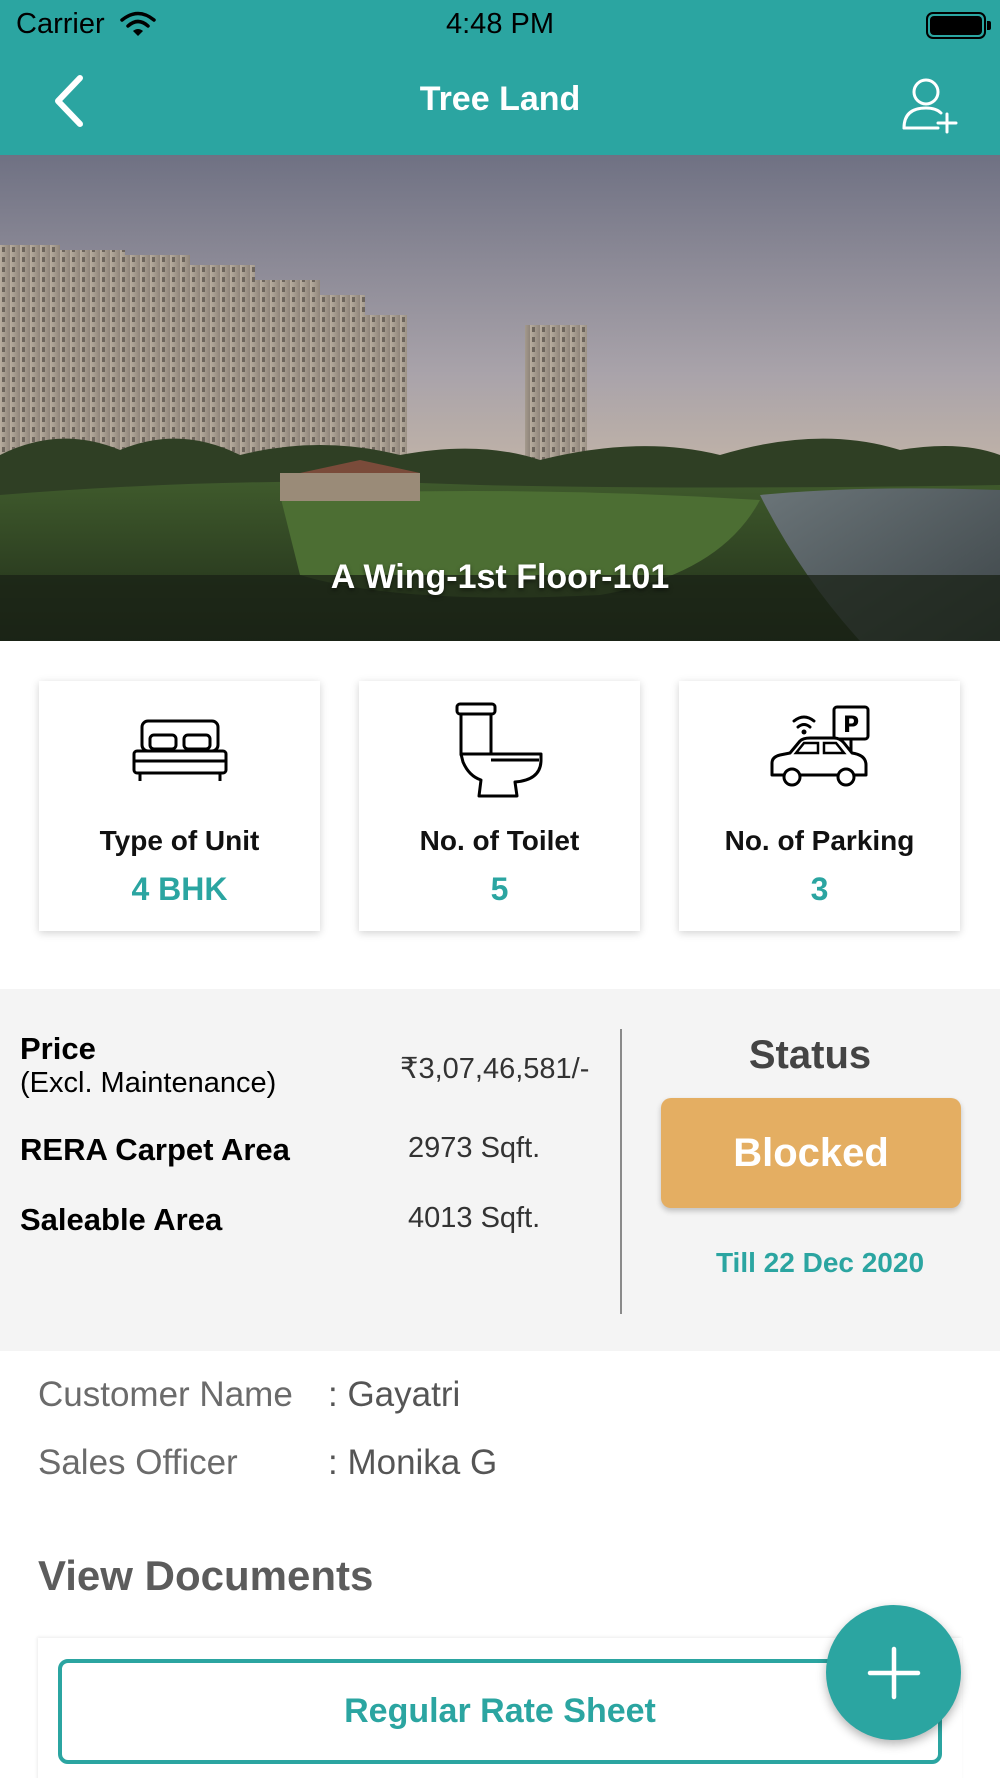 Image resolution: width=1000 pixels, height=1778 pixels. What do you see at coordinates (819, 889) in the screenshot?
I see `card-value: 3` at bounding box center [819, 889].